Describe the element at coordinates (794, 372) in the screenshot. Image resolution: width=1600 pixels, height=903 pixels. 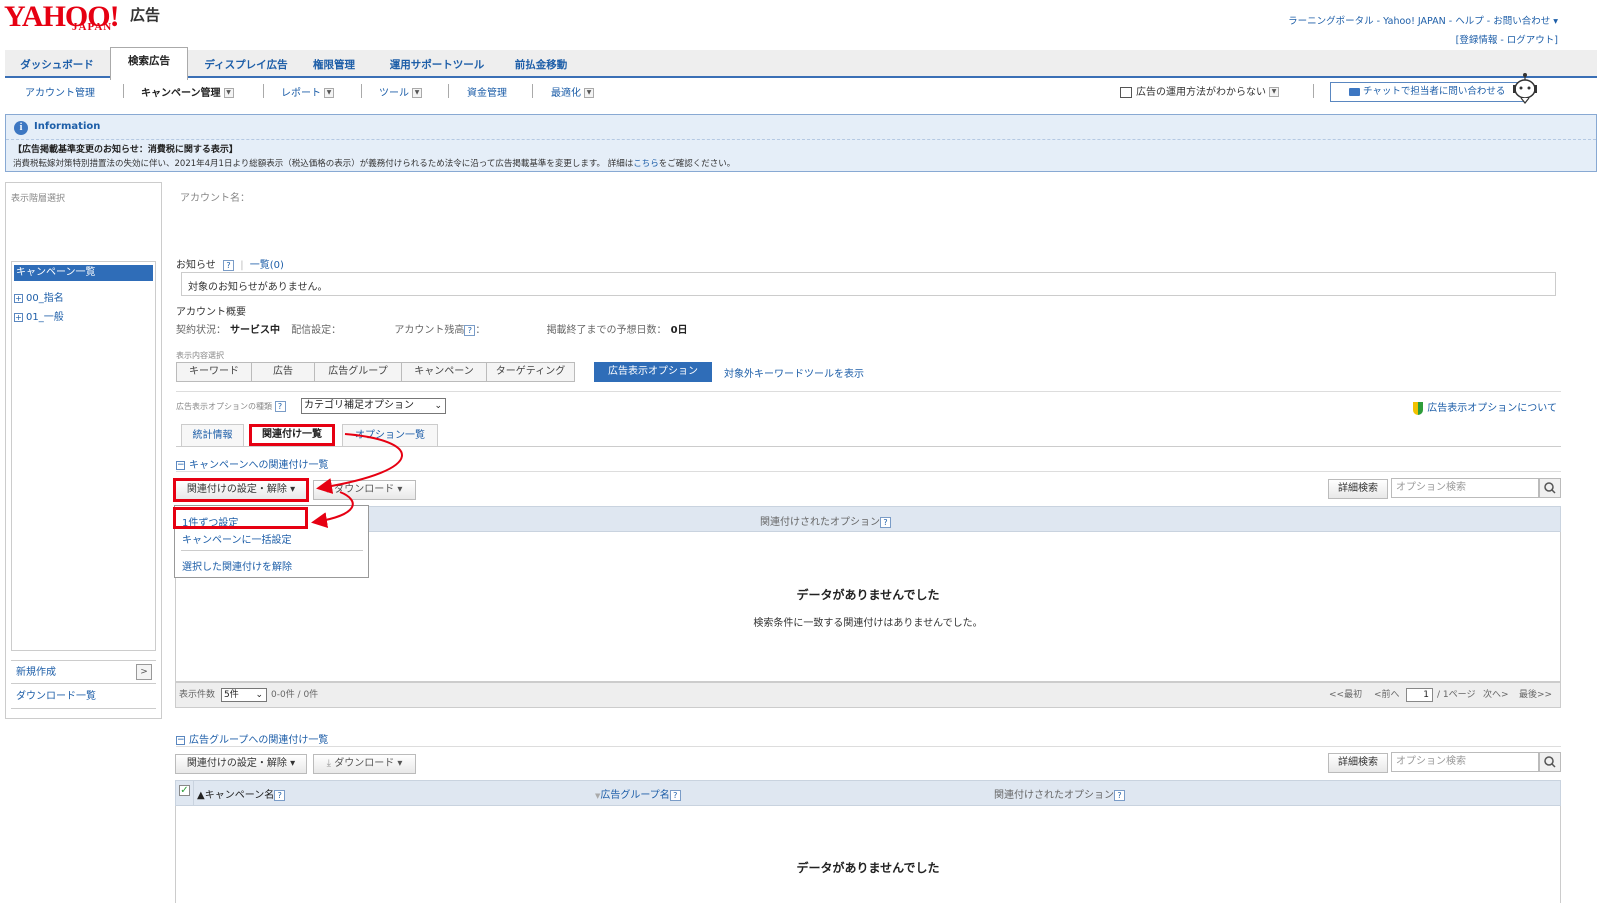
I see `negative-keyword-tool-link: 対象外キーワードツールを表示` at that location.